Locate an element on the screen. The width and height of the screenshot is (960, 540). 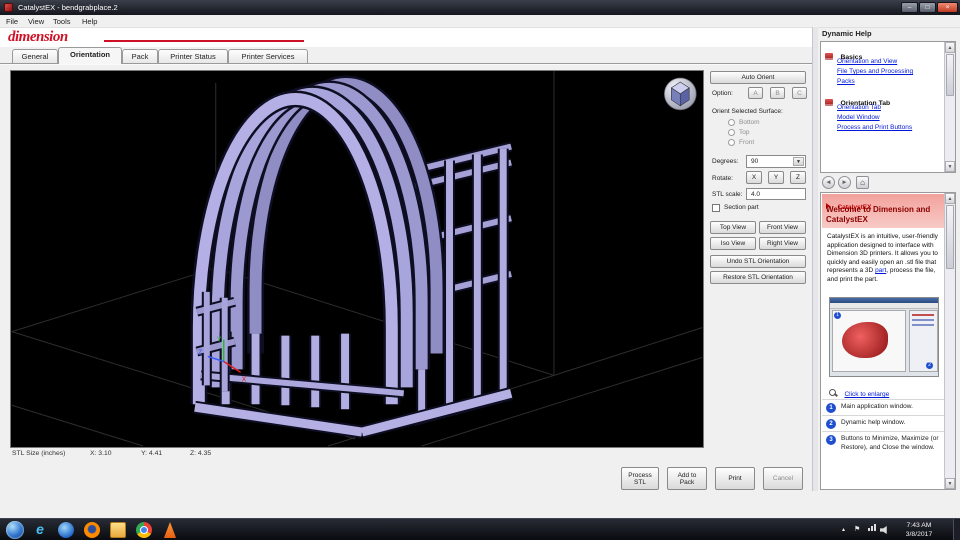
orientation-cube is located at coordinates (680, 94).